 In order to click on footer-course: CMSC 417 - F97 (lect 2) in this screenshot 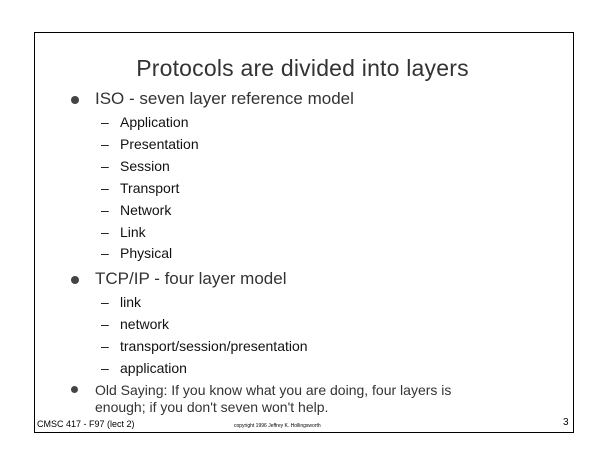, I will do `click(86, 424)`.